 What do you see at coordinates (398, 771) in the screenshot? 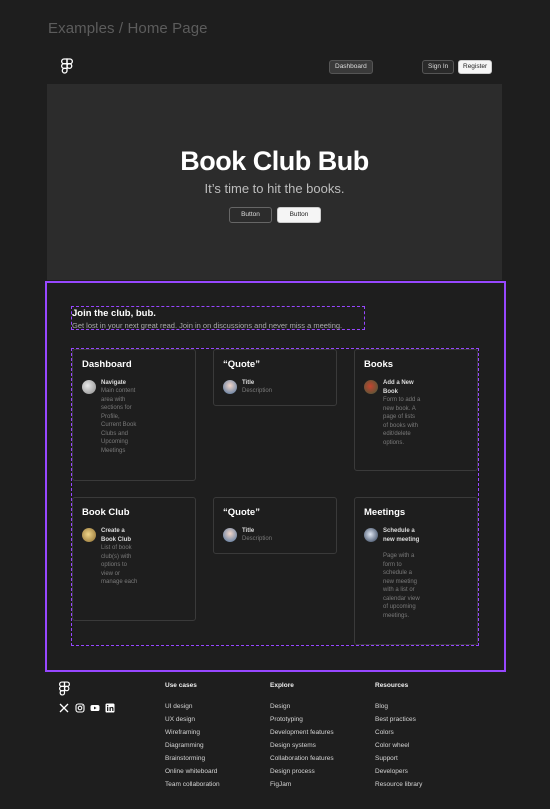
I see `footer-link: Developers` at bounding box center [398, 771].